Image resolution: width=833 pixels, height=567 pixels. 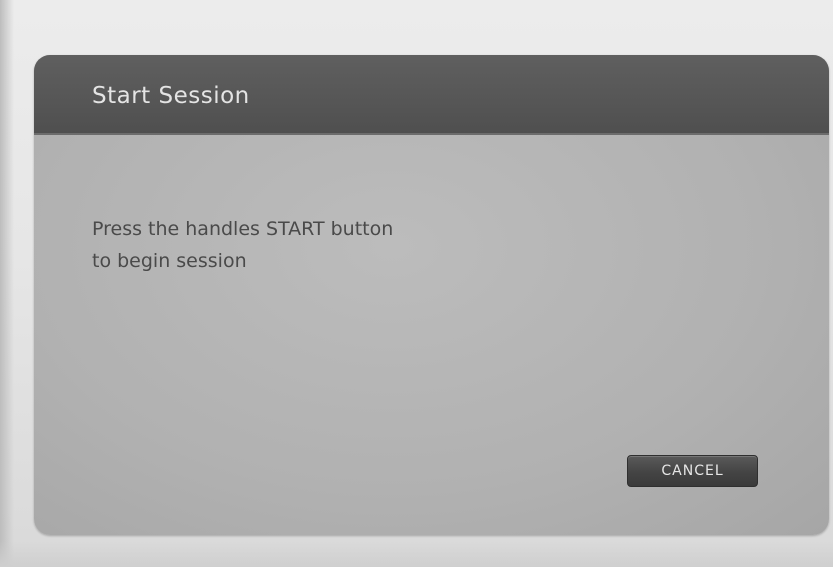 What do you see at coordinates (169, 261) in the screenshot?
I see `dialog-message-line: to begin session` at bounding box center [169, 261].